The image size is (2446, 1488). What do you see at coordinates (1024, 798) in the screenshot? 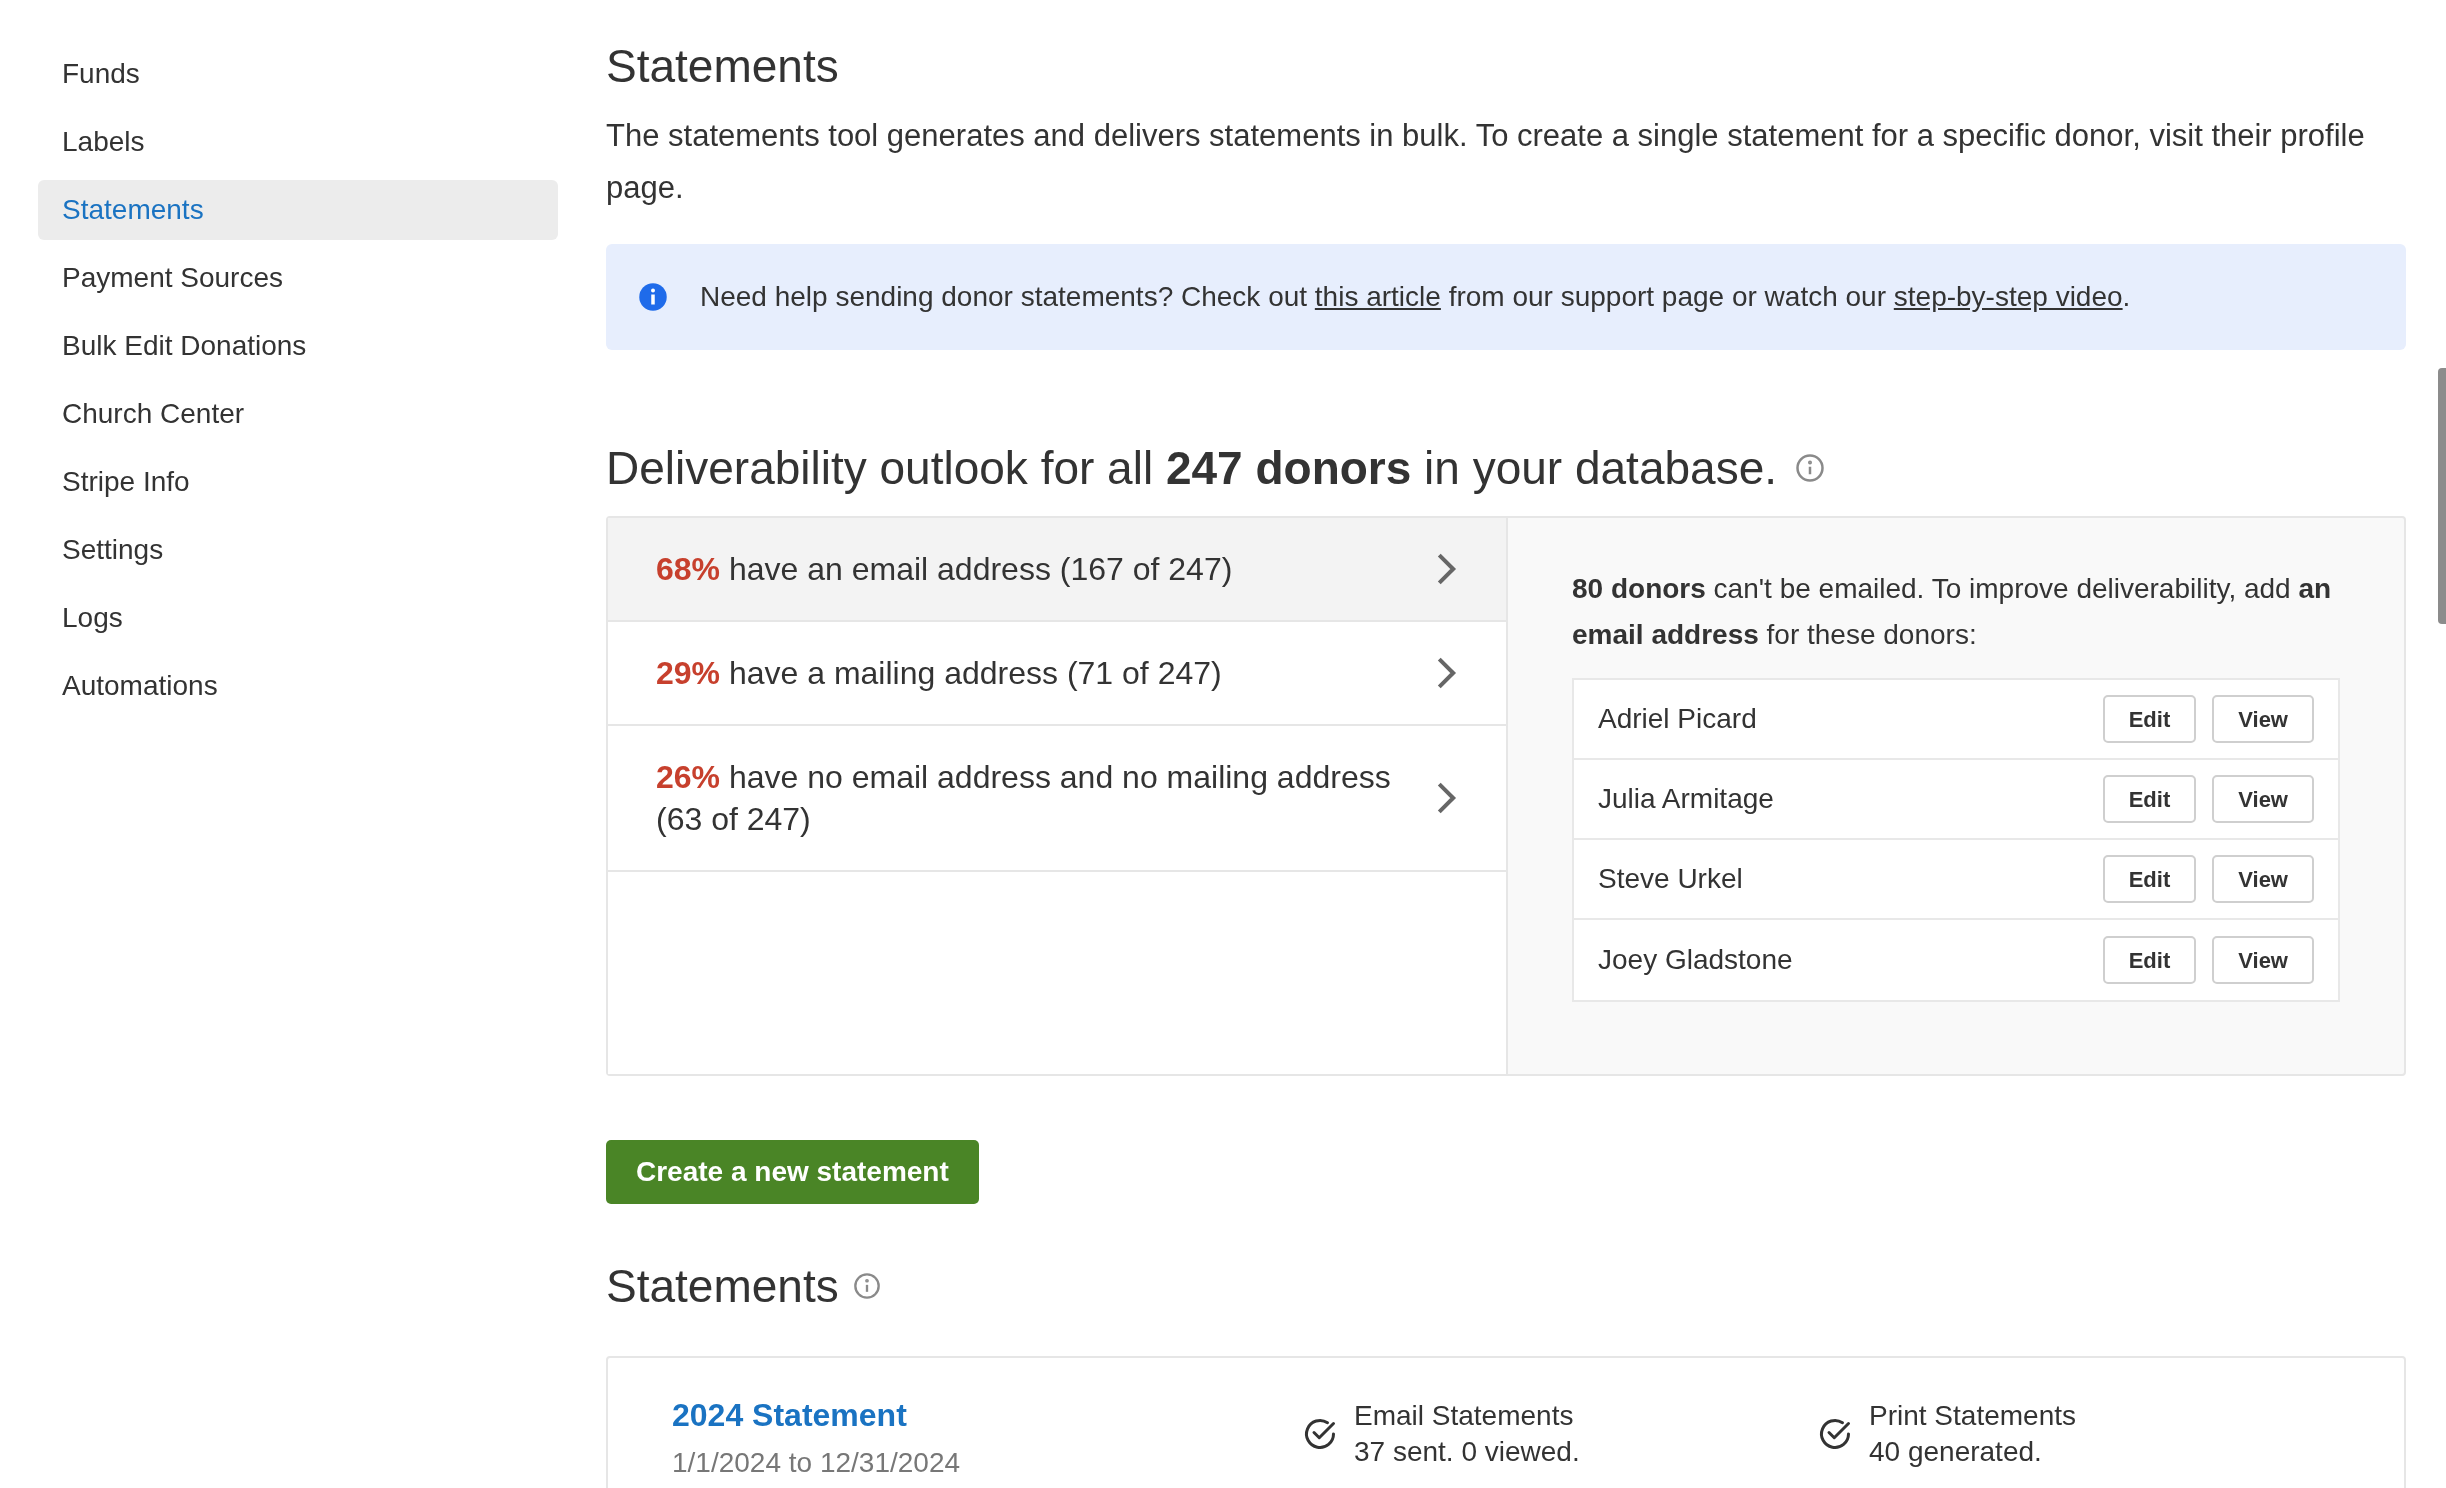
I see `deliverability-stat: 26% have no email address and no mailing address (63 of 247)` at bounding box center [1024, 798].